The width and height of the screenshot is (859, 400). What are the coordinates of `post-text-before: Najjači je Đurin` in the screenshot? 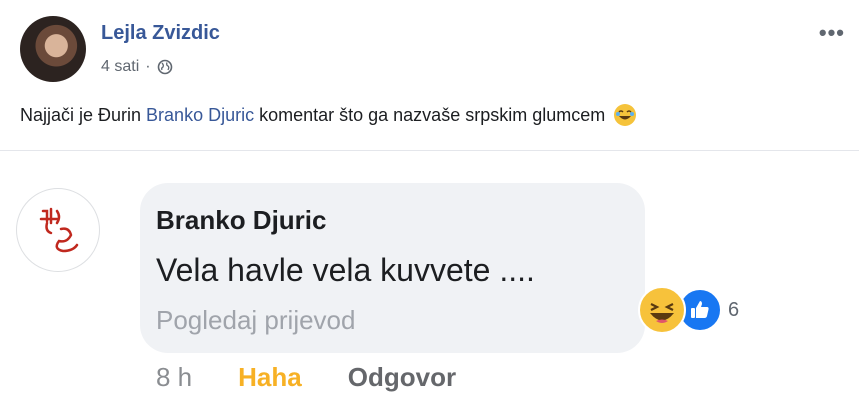 It's located at (83, 115).